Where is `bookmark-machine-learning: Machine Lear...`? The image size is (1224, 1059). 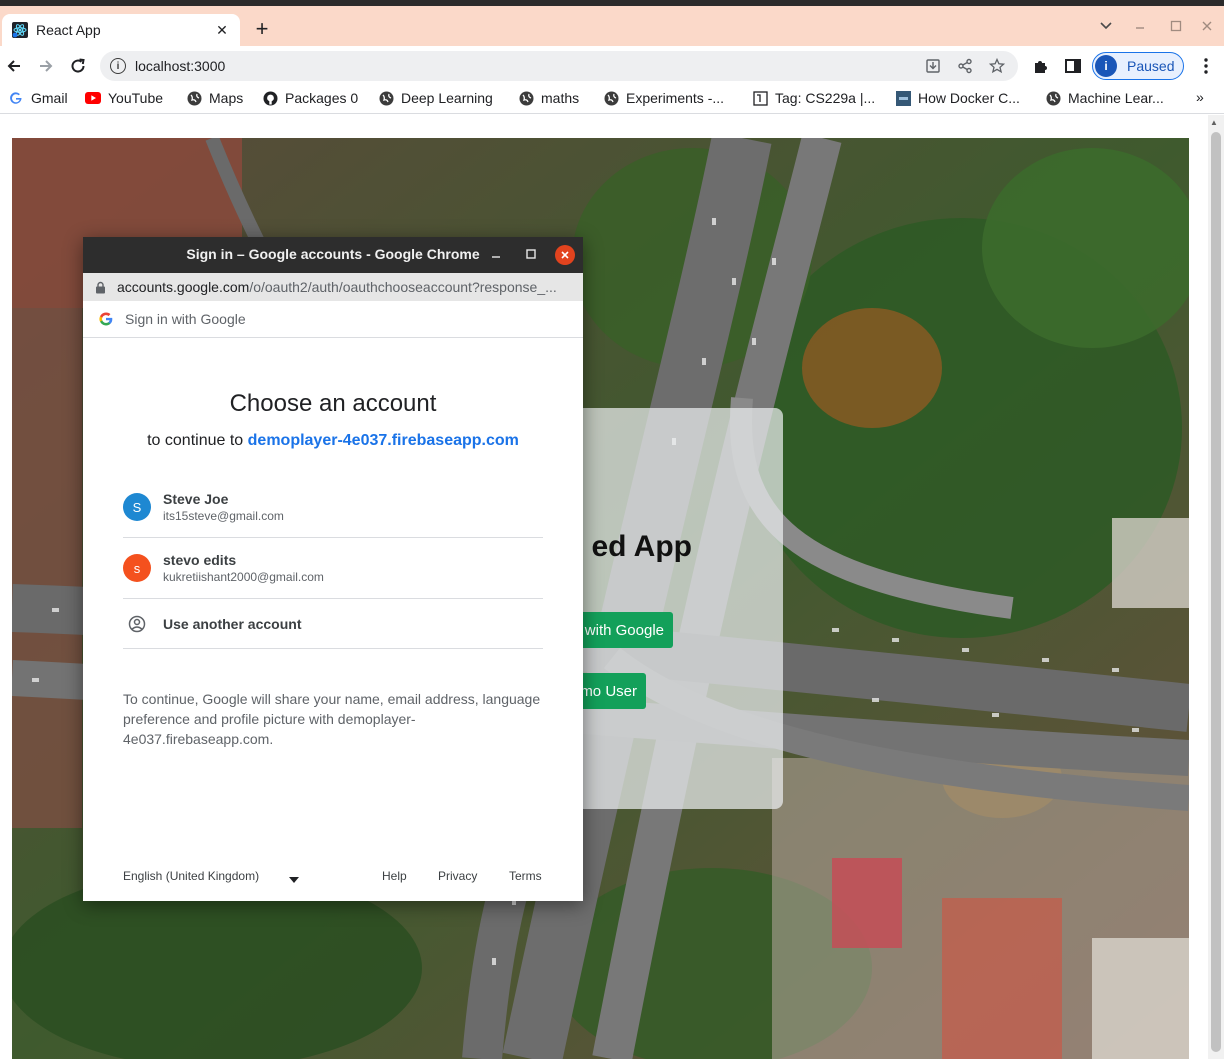
bookmark-machine-learning: Machine Lear... is located at coordinates (1104, 98).